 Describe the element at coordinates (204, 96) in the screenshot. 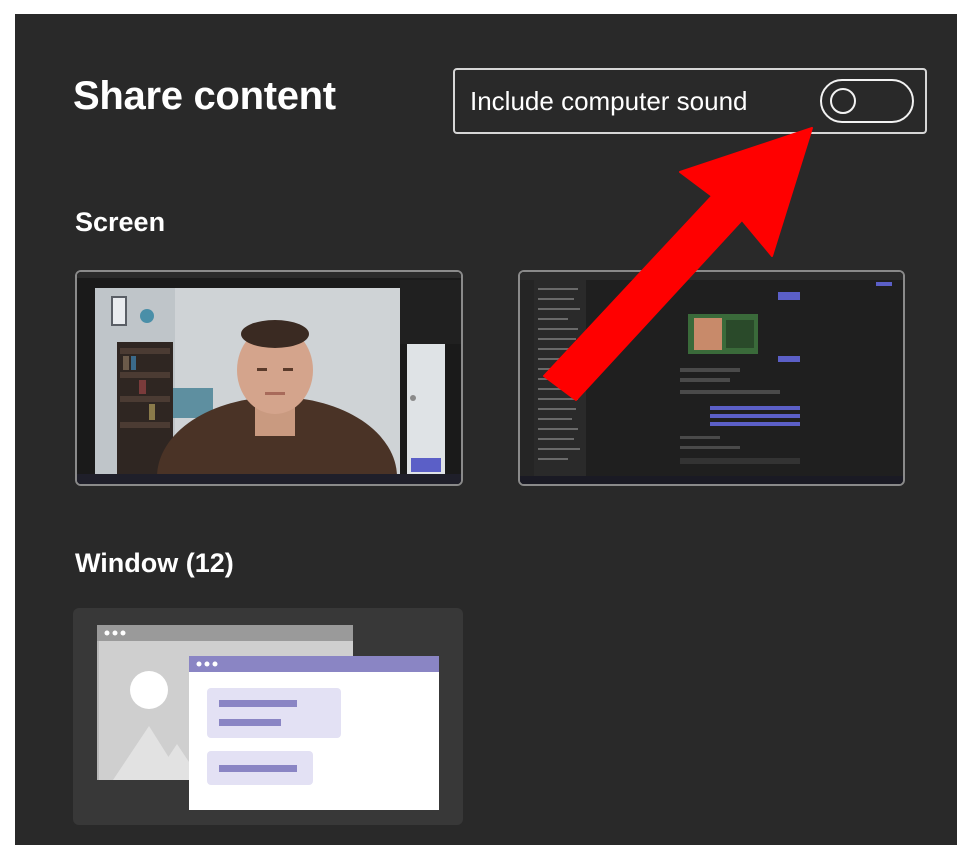

I see `panel-title: Share content` at that location.